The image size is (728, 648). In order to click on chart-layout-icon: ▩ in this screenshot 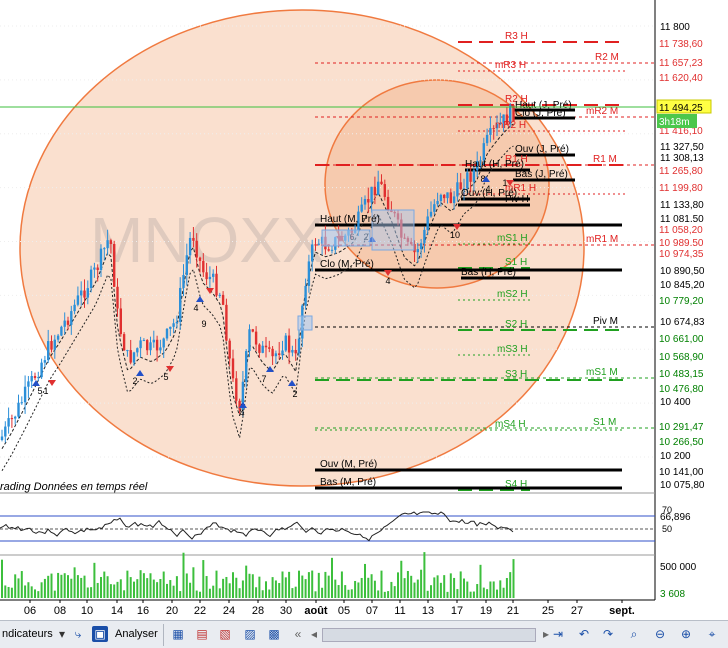, I will do `click(274, 634)`.